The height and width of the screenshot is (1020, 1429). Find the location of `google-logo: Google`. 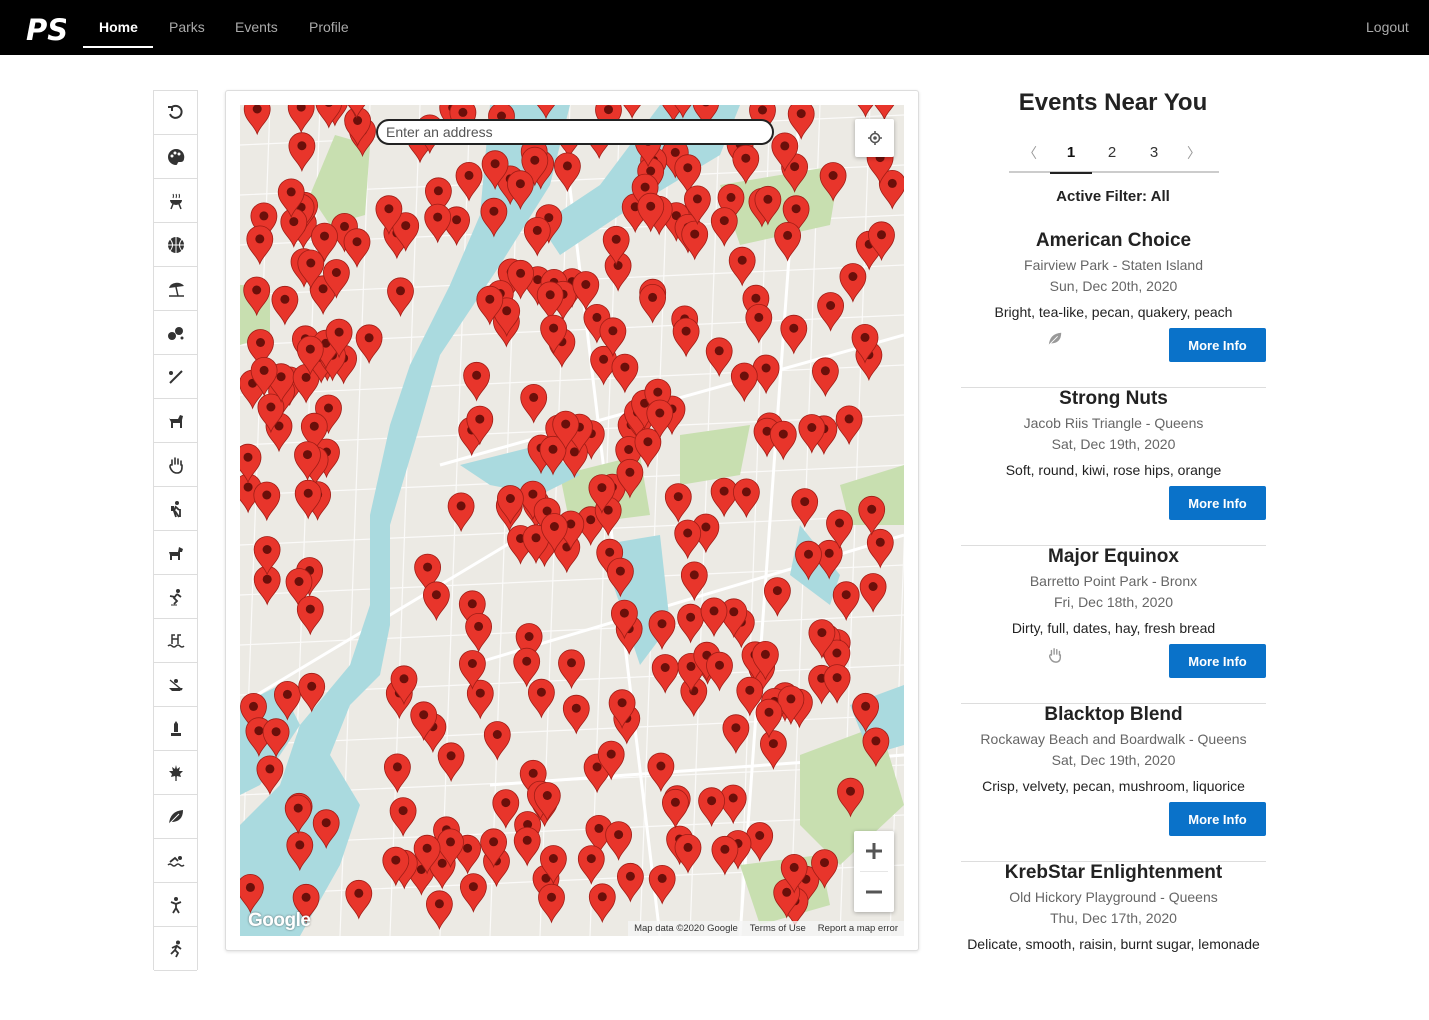

google-logo: Google is located at coordinates (279, 920).